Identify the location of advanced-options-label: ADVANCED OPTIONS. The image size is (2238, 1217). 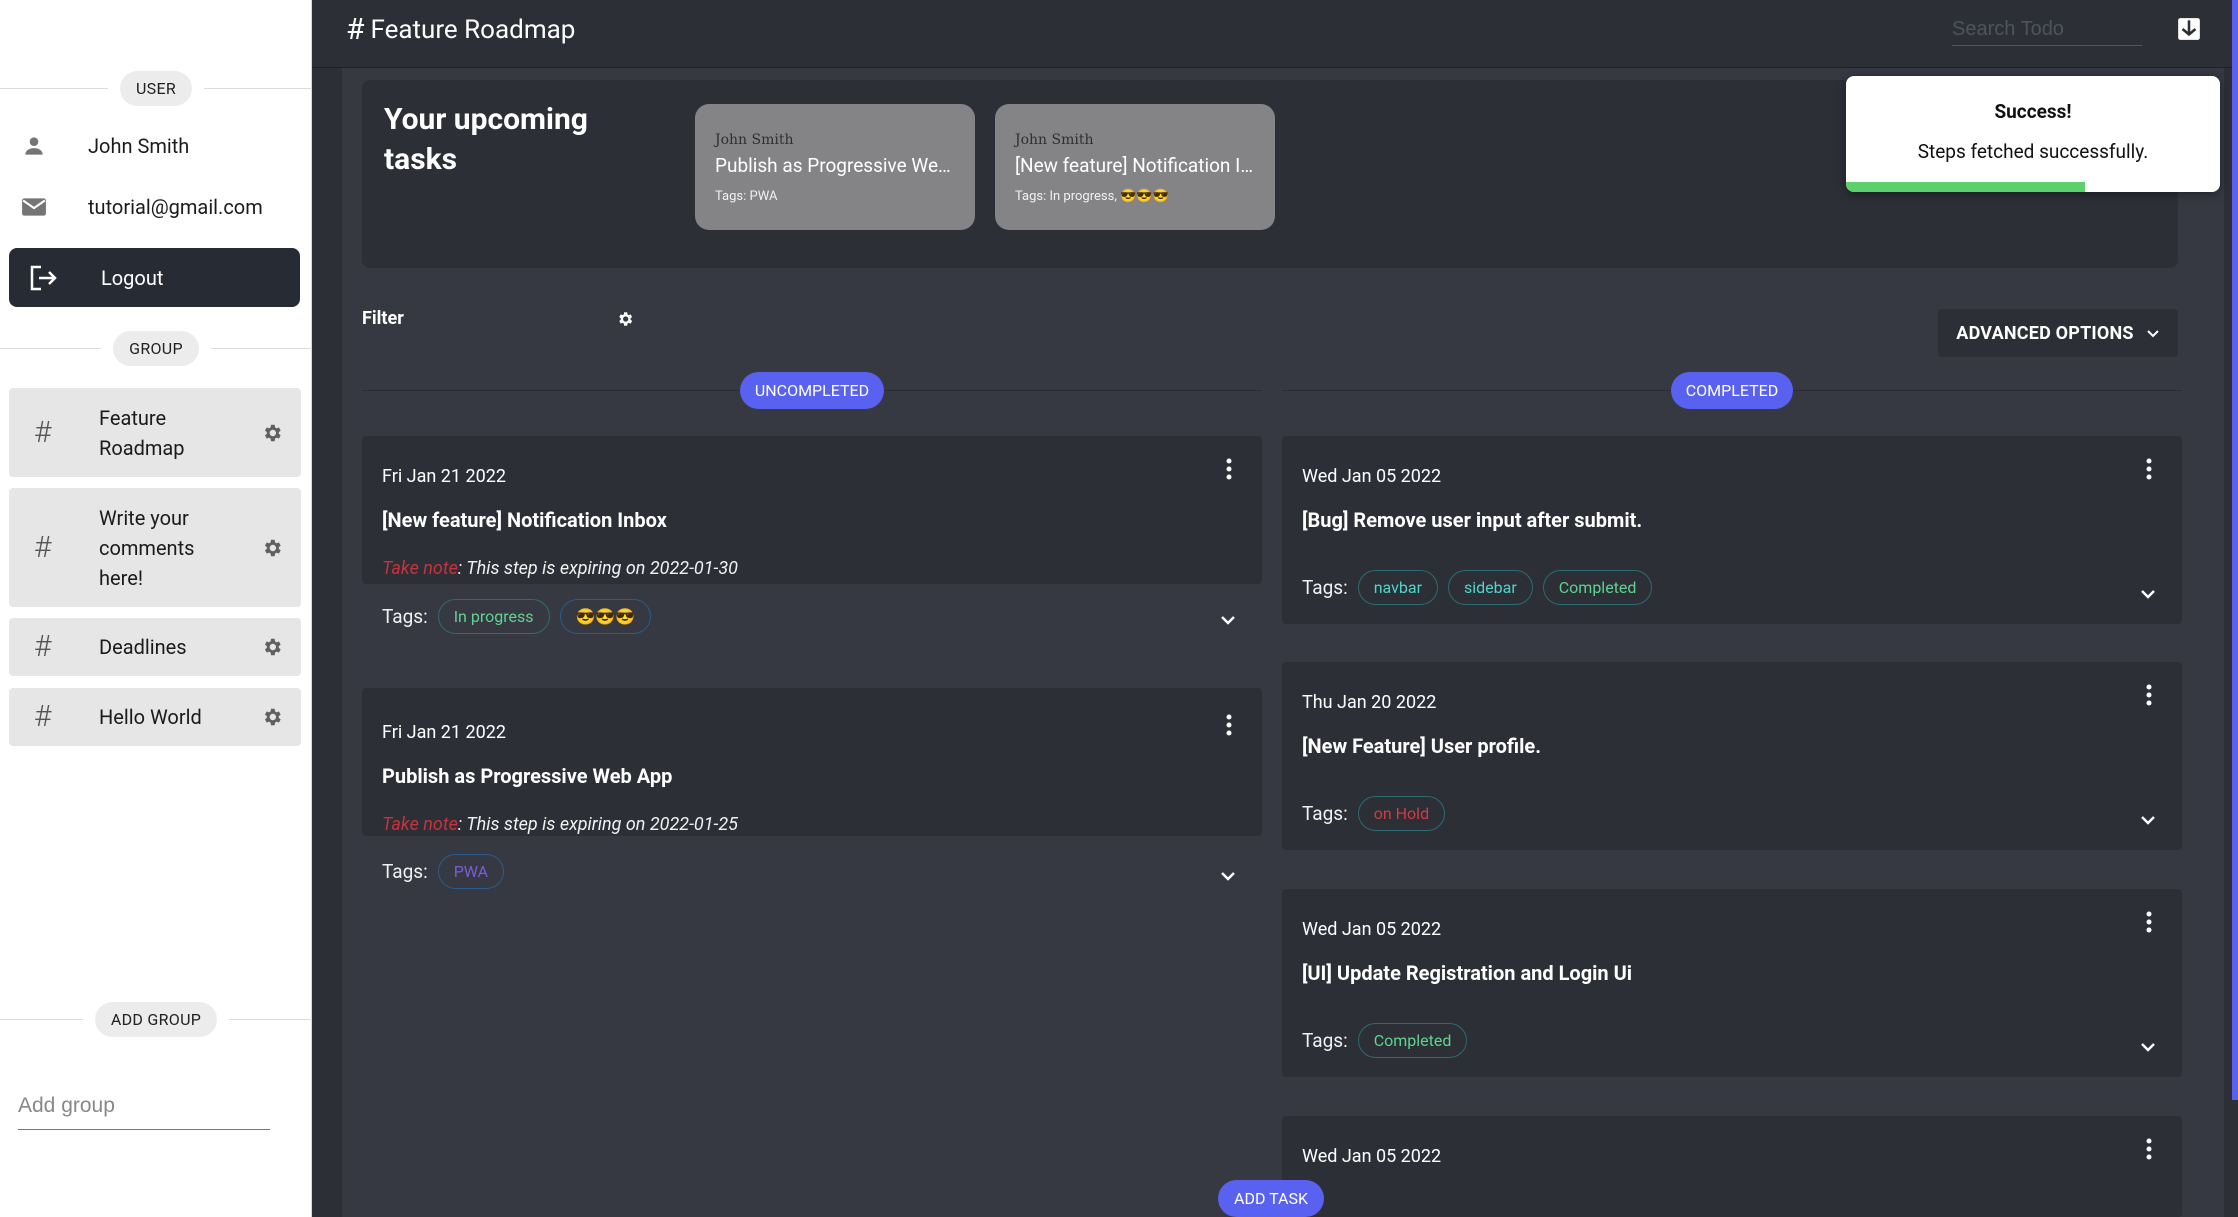
(2045, 333).